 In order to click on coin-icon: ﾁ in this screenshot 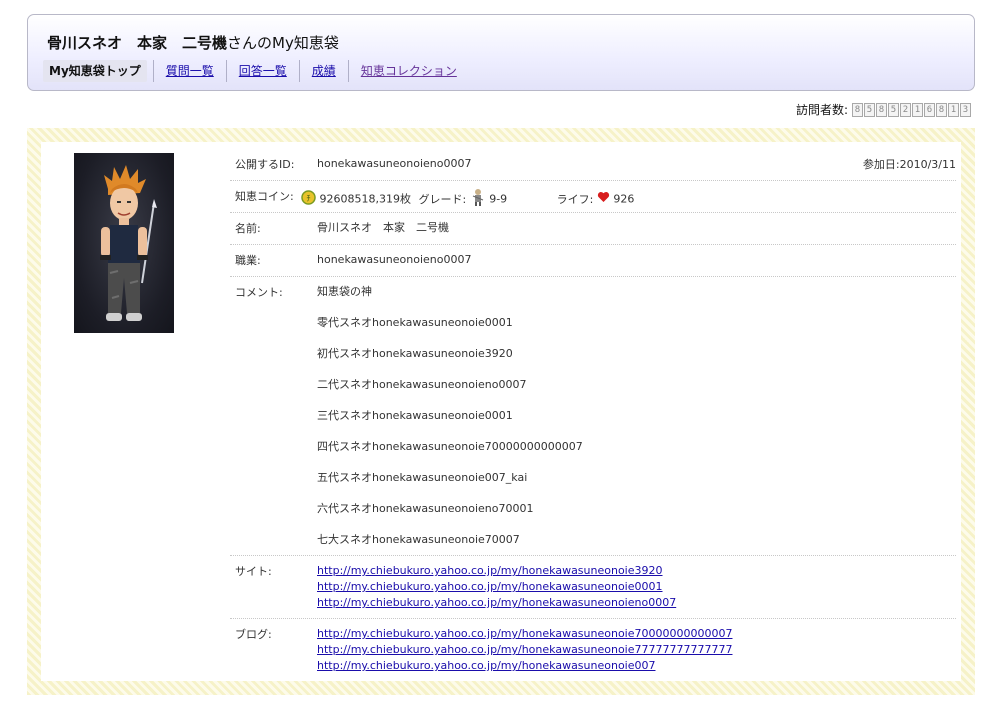, I will do `click(308, 199)`.